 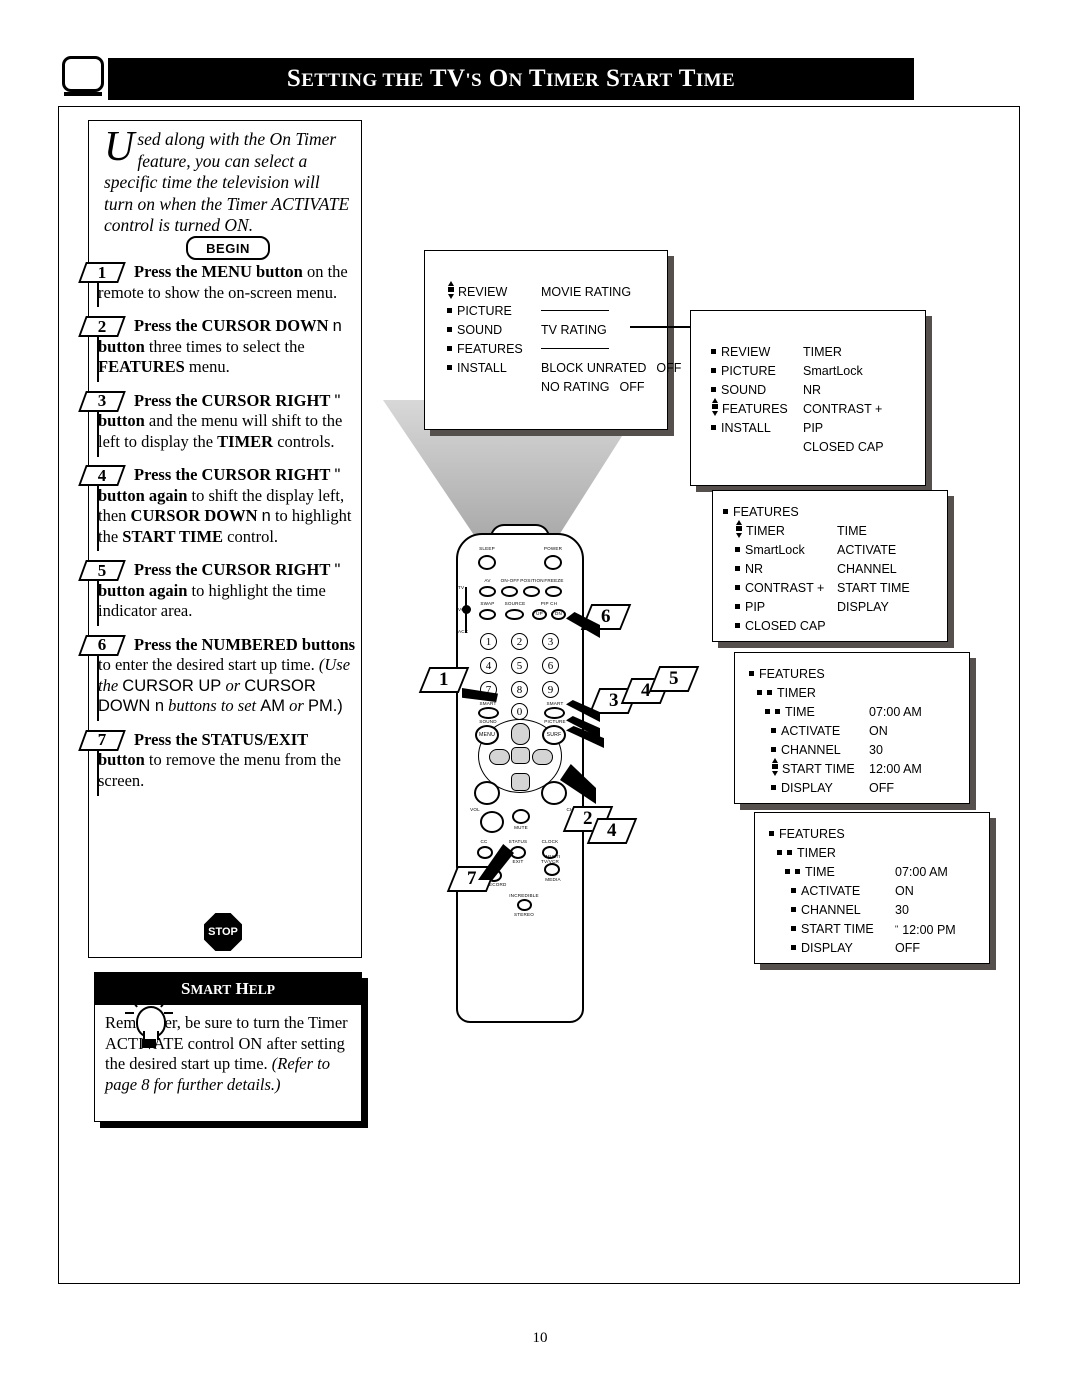 What do you see at coordinates (553, 548) in the screenshot?
I see `power-label: POWER` at bounding box center [553, 548].